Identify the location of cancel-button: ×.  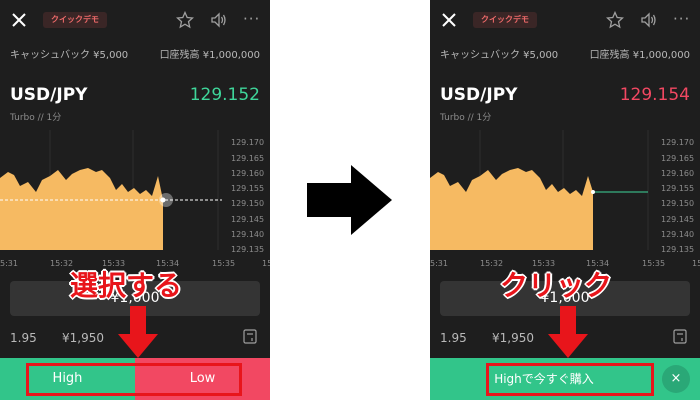
(676, 379).